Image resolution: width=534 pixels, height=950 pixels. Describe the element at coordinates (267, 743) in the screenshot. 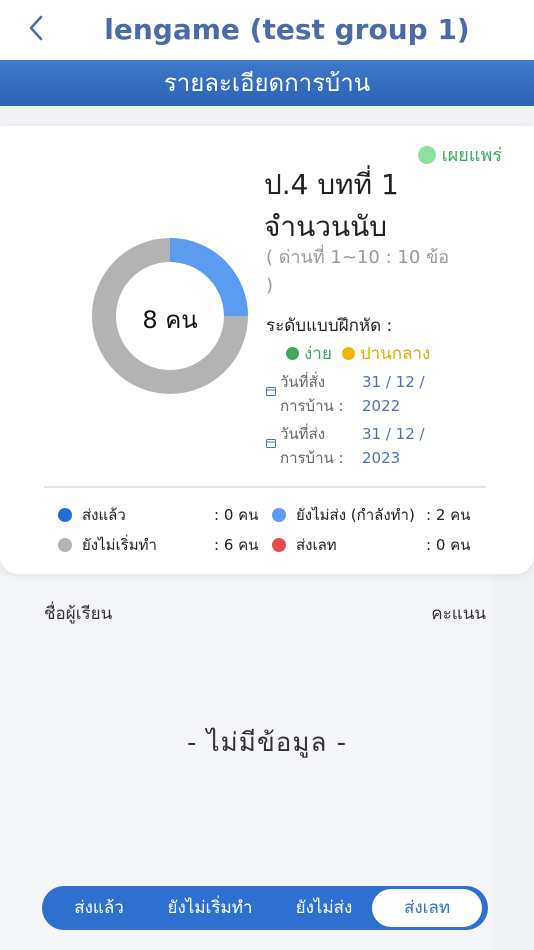

I see `empty-state-text: - ไม่มีข้อมูล -` at that location.